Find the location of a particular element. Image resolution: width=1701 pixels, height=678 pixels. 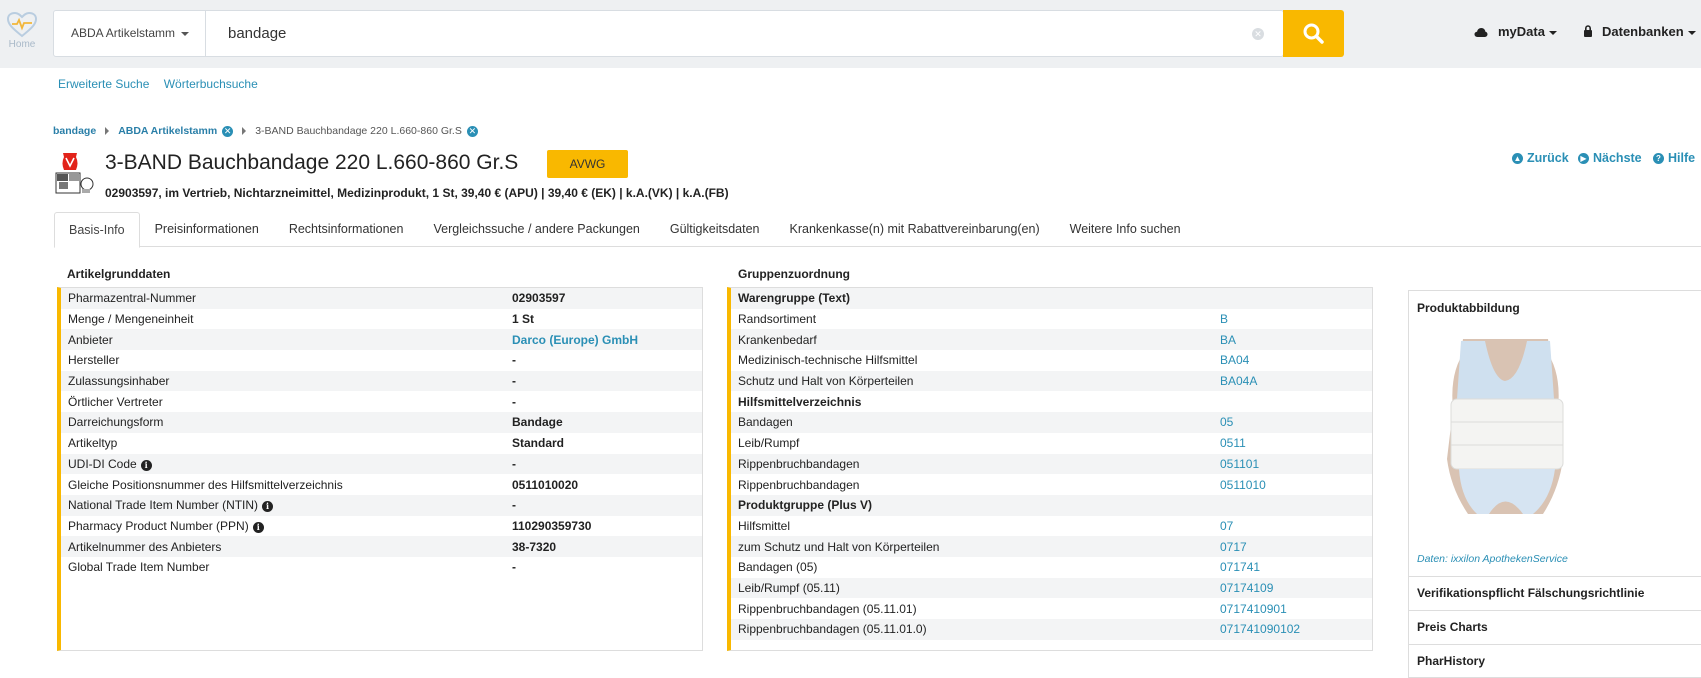

breadcrumb-search: bandage is located at coordinates (74, 131).